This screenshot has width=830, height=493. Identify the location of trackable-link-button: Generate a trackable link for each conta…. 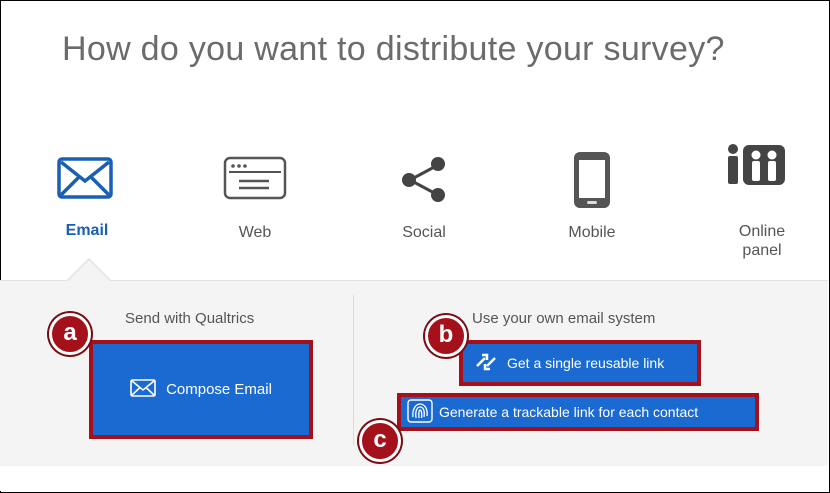
(578, 412).